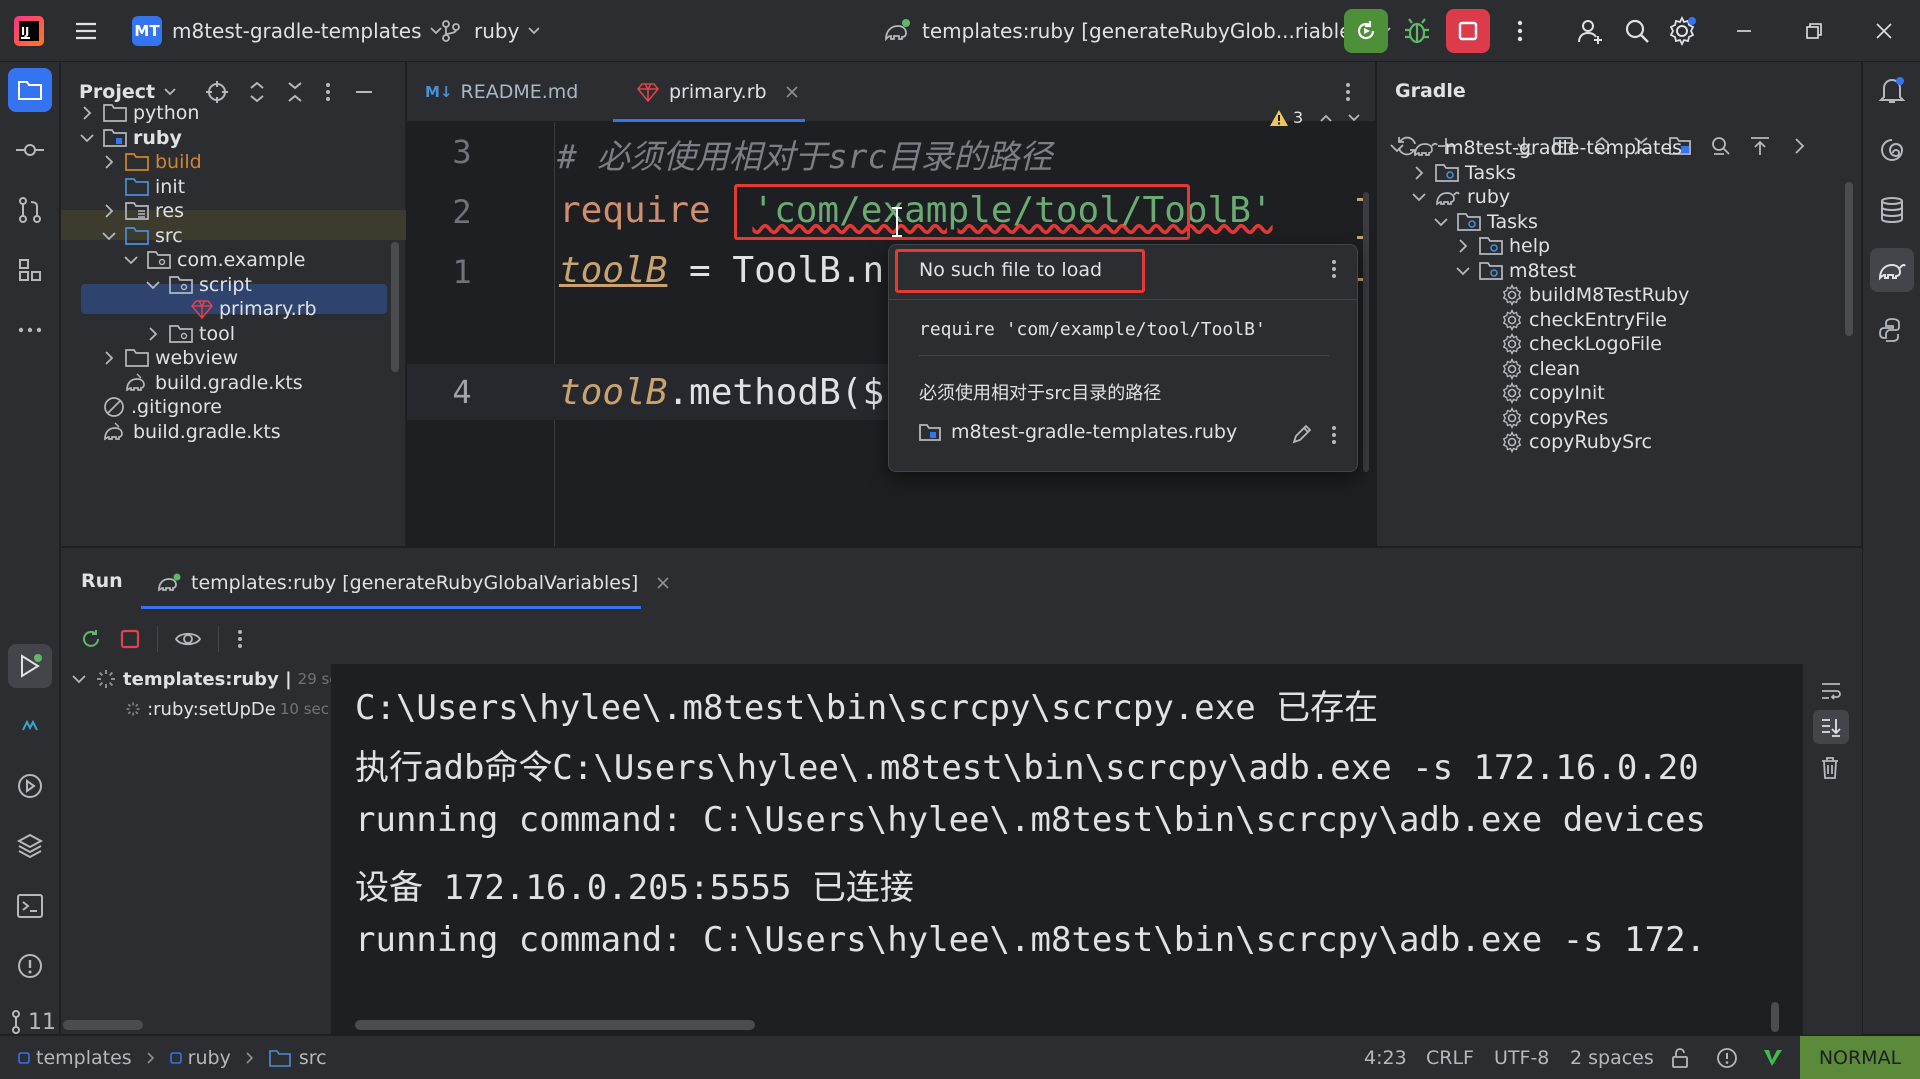 Image resolution: width=1920 pixels, height=1079 pixels. What do you see at coordinates (1721, 146) in the screenshot?
I see `dependency-analyzer-icon` at bounding box center [1721, 146].